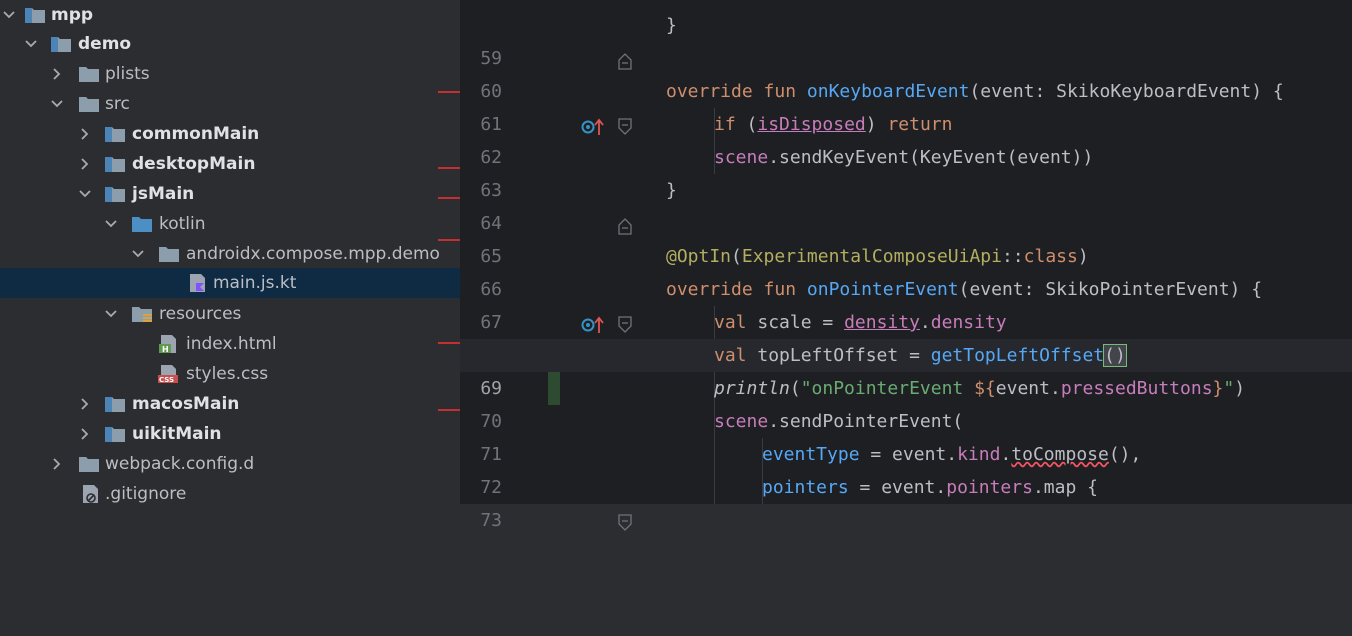 The width and height of the screenshot is (1352, 636). What do you see at coordinates (906, 501) in the screenshot?
I see `code-line: 73 pointers = event.pointers.map {` at bounding box center [906, 501].